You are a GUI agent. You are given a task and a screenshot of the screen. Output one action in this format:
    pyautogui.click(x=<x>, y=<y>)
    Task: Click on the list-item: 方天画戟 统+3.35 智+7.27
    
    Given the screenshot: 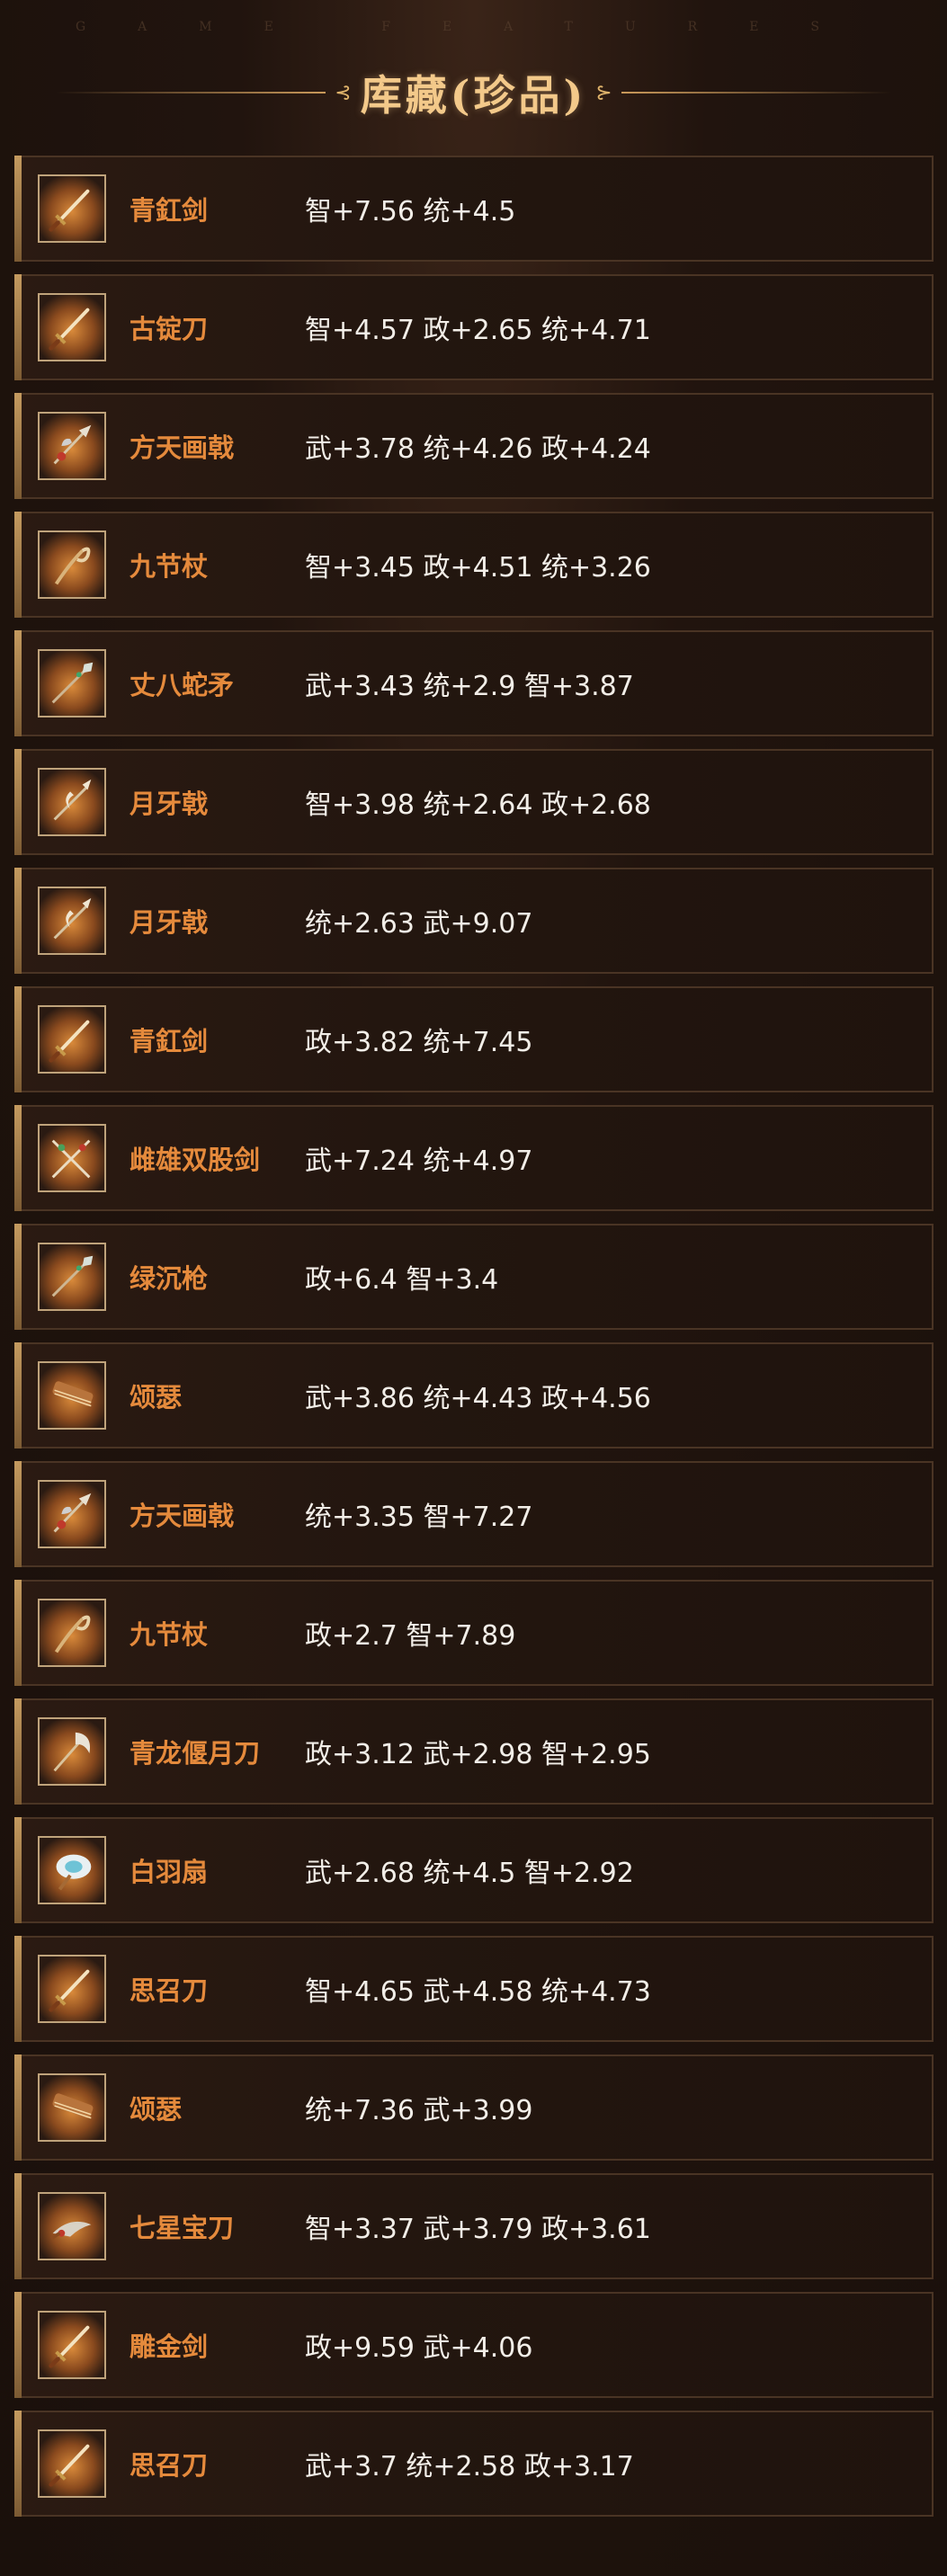 What is the action you would take?
    pyautogui.click(x=474, y=1514)
    